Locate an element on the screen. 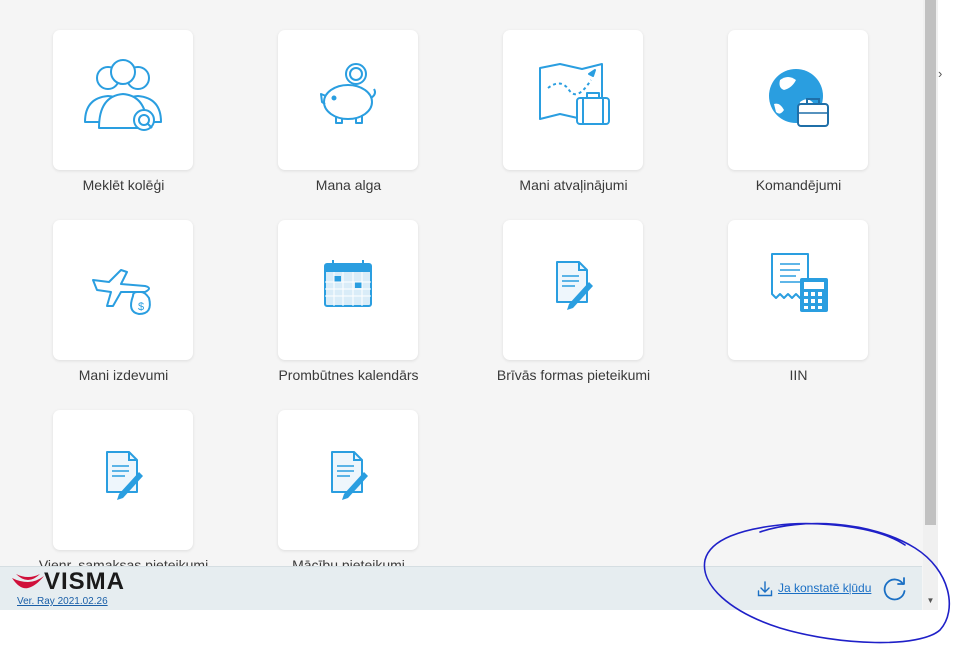 The height and width of the screenshot is (646, 953). plane-moneybag-icon: $ is located at coordinates (121, 292).